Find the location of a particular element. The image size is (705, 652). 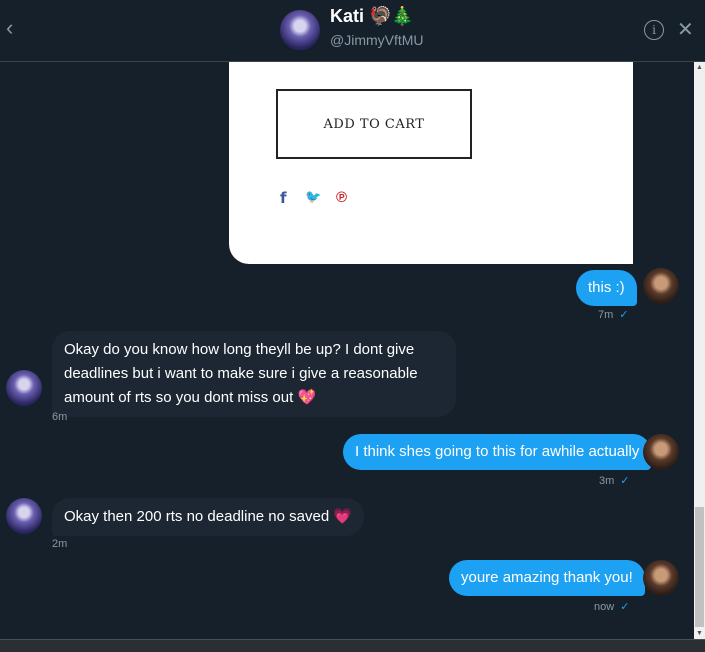

message-bubble-out: youre amazing thank you! is located at coordinates (547, 578).